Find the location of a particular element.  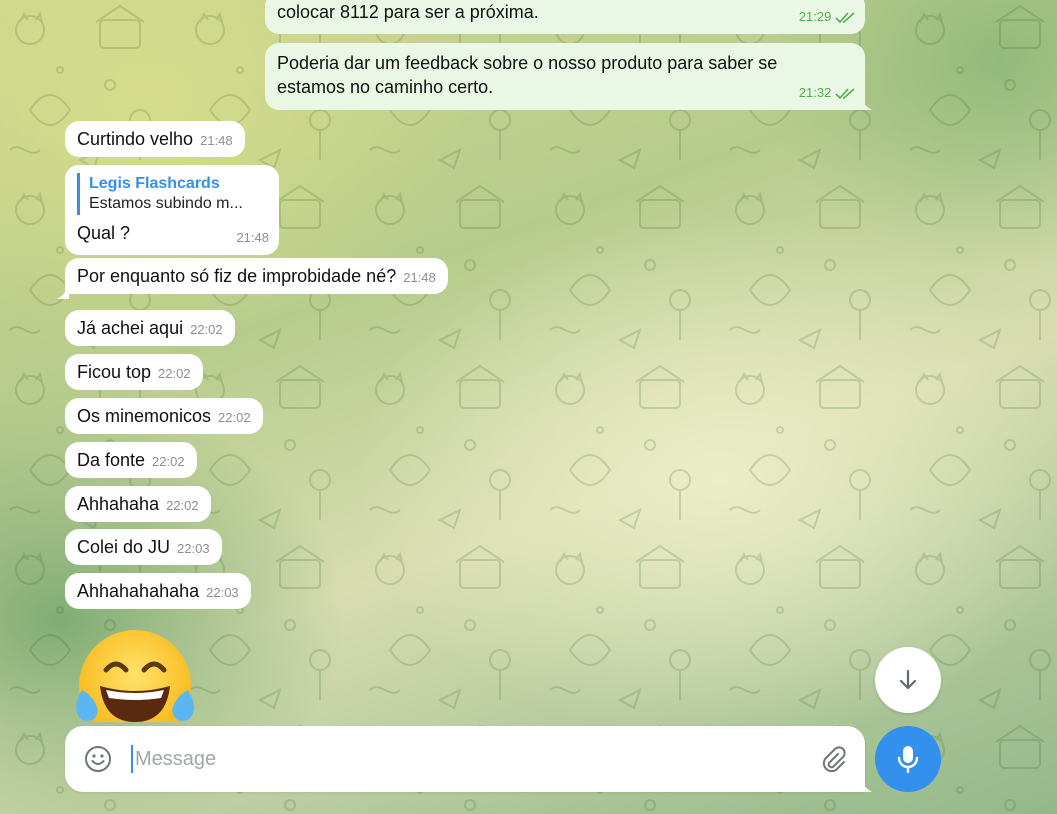

message-text: Qual ? is located at coordinates (104, 233).